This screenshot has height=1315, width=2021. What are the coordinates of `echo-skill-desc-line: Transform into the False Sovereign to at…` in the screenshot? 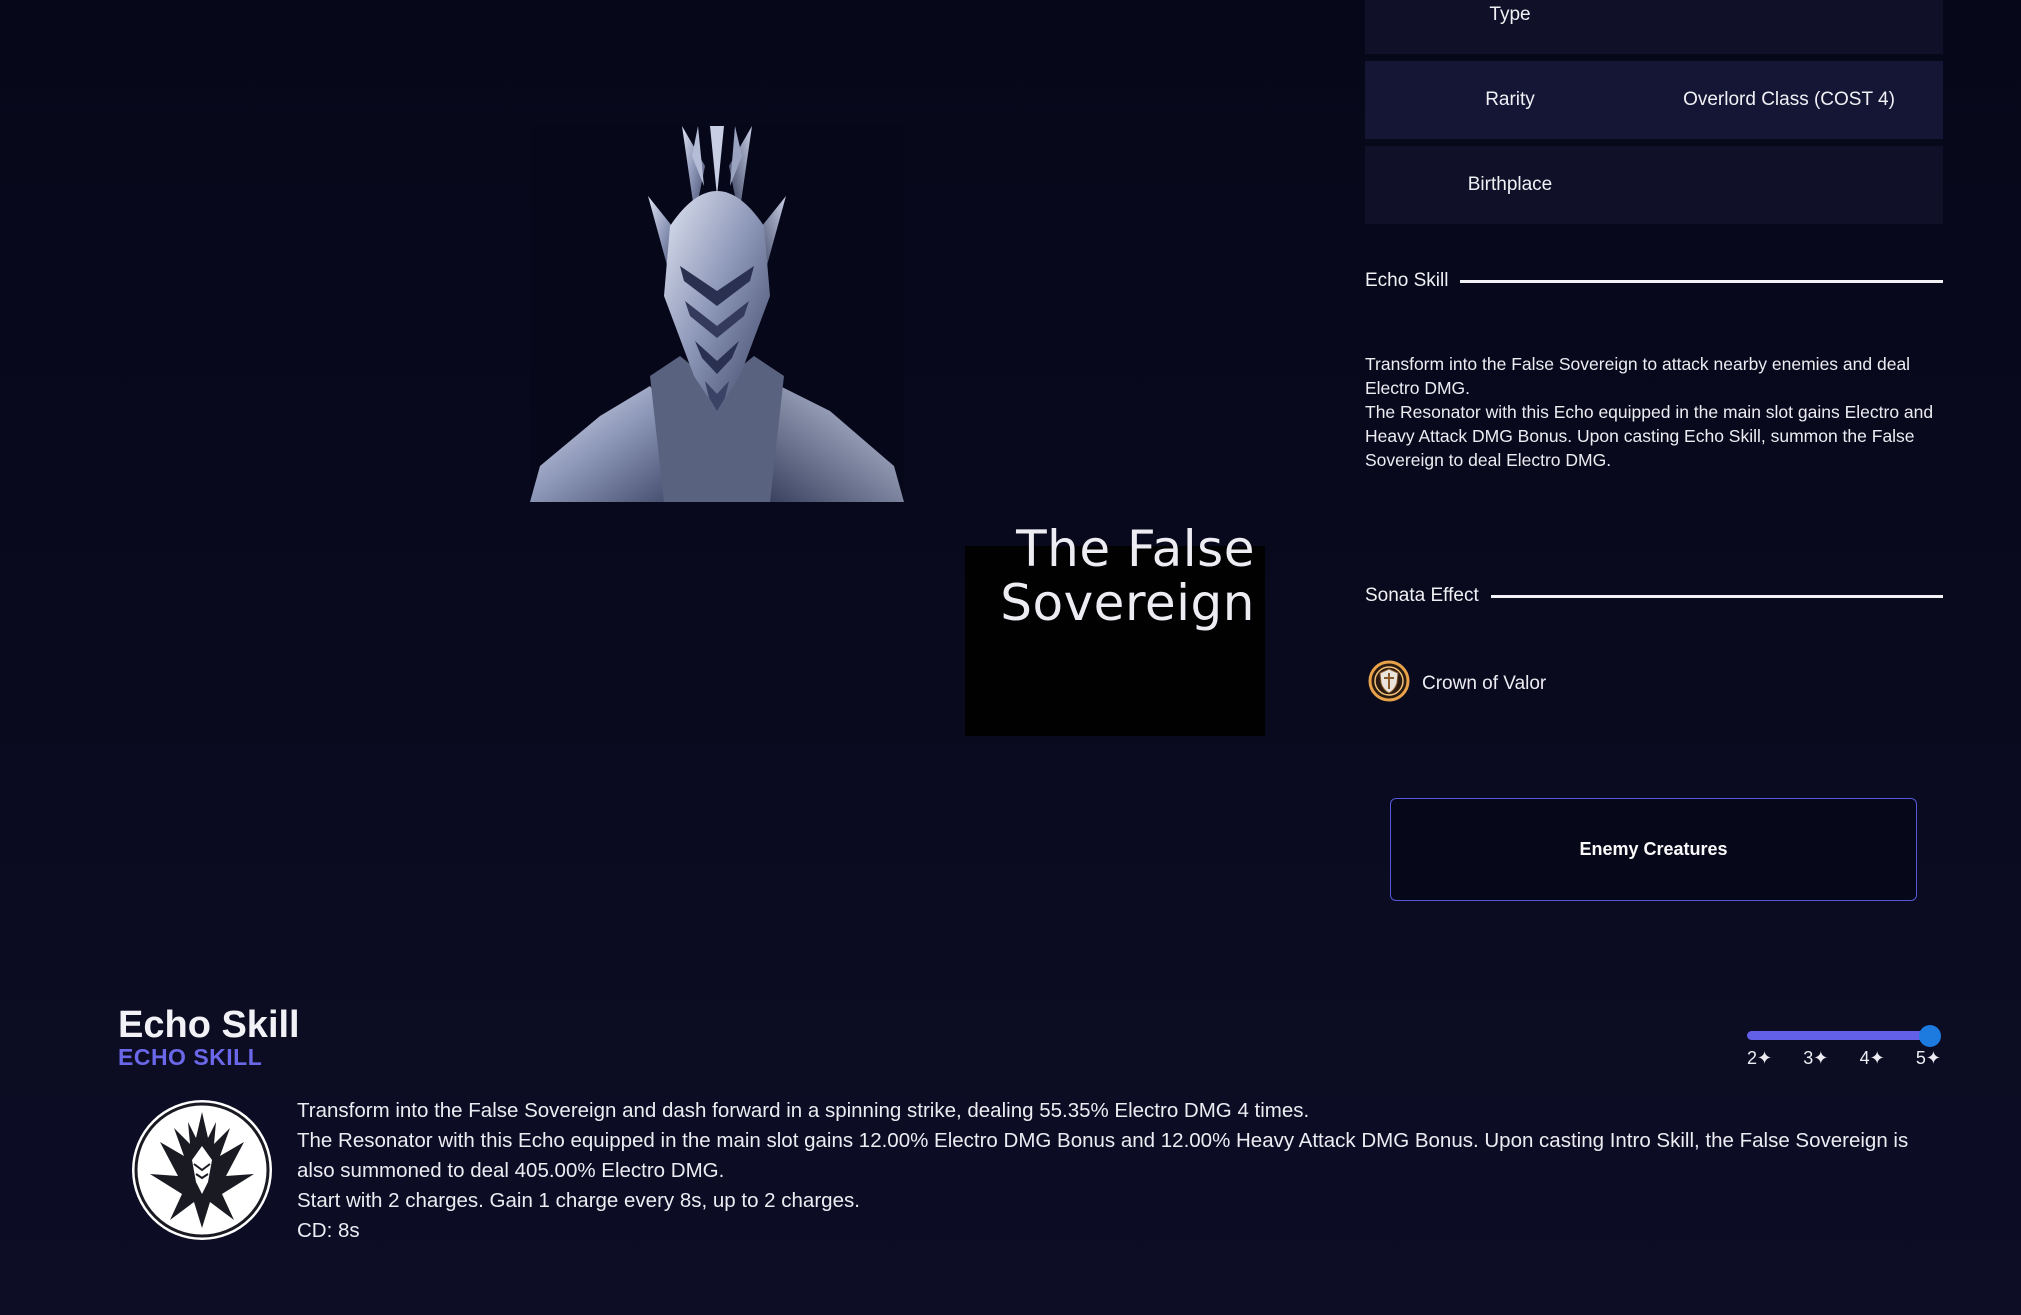 It's located at (1638, 376).